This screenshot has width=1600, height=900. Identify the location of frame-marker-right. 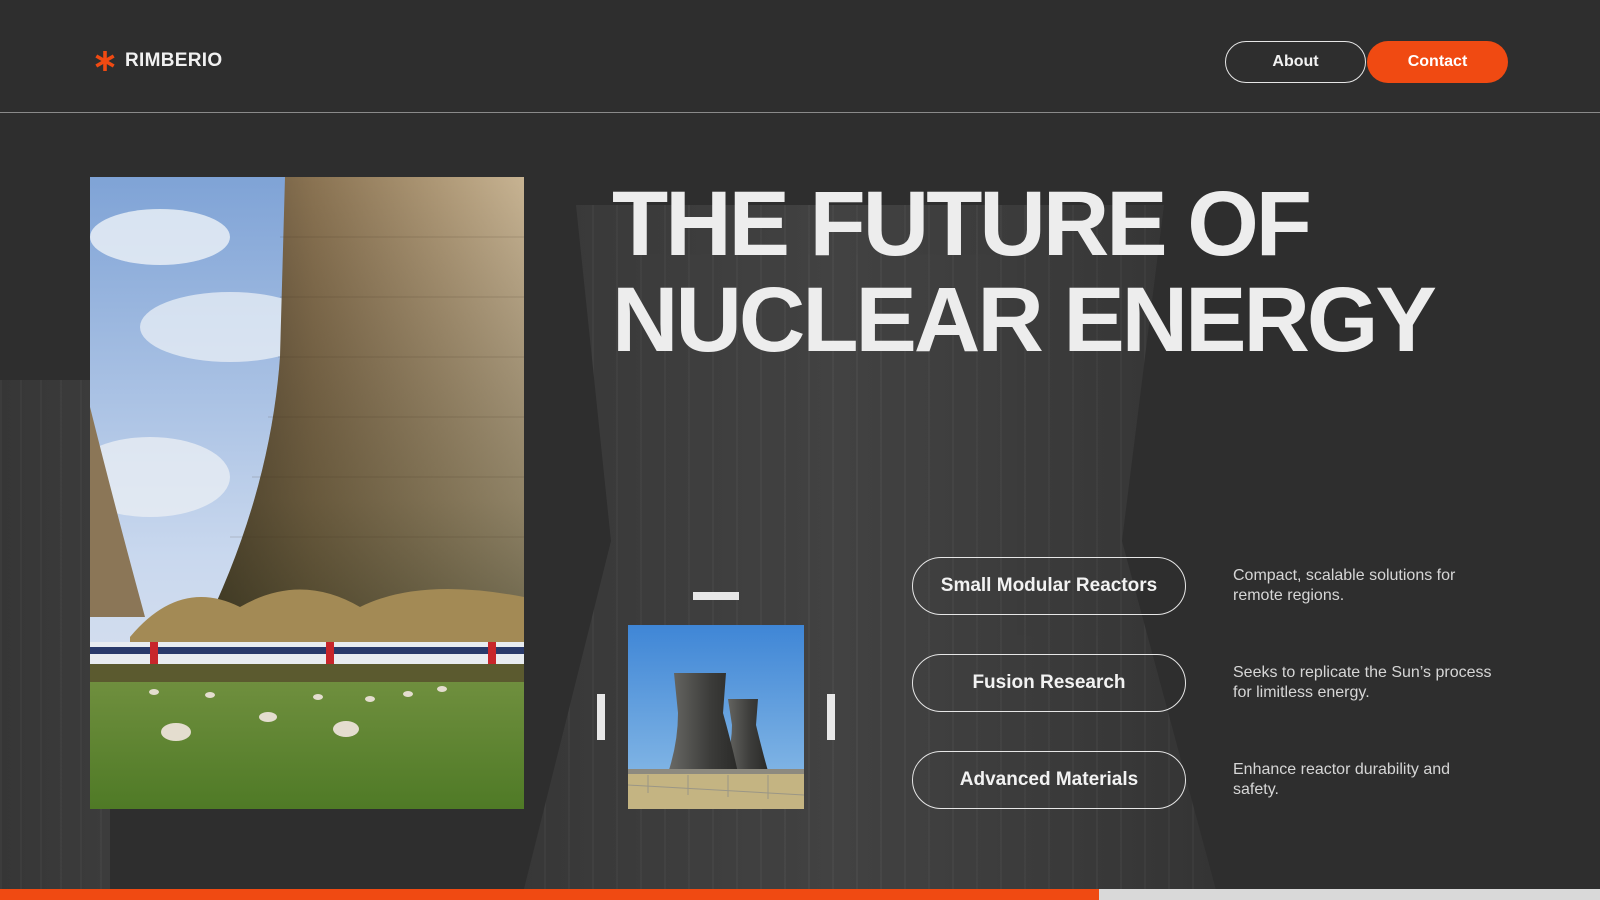
(831, 717).